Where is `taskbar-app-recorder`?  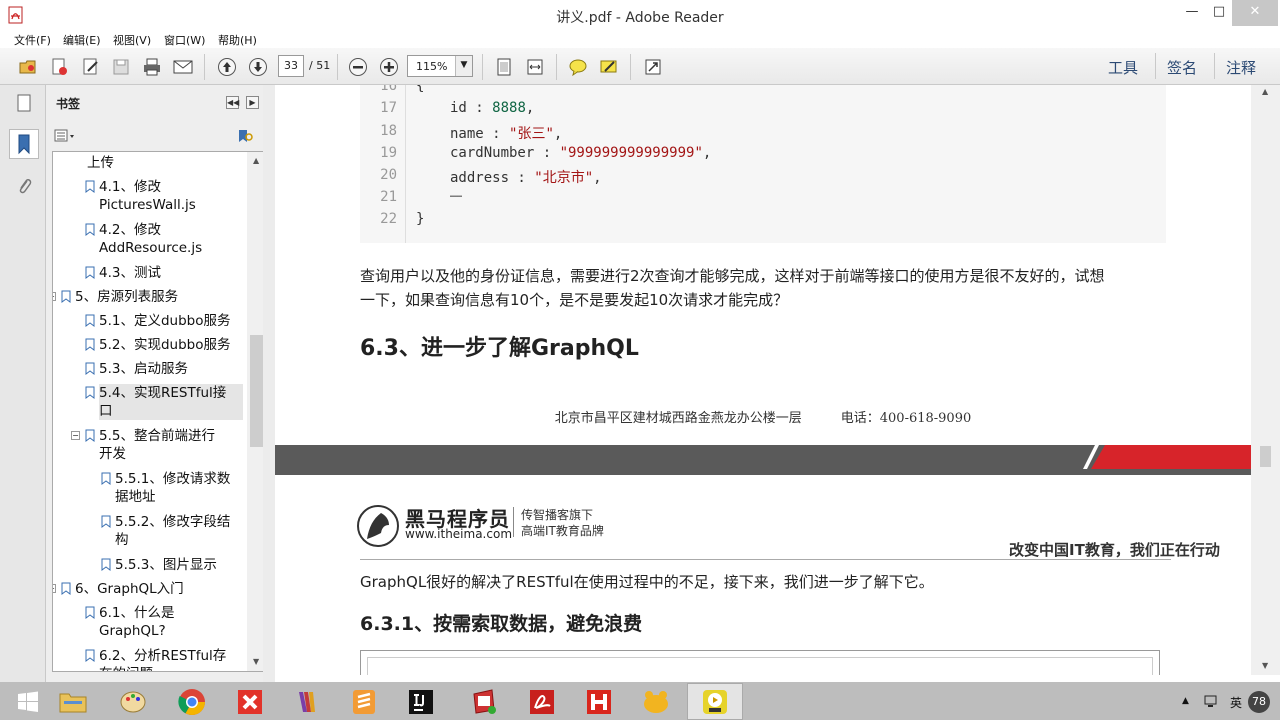 taskbar-app-recorder is located at coordinates (715, 701).